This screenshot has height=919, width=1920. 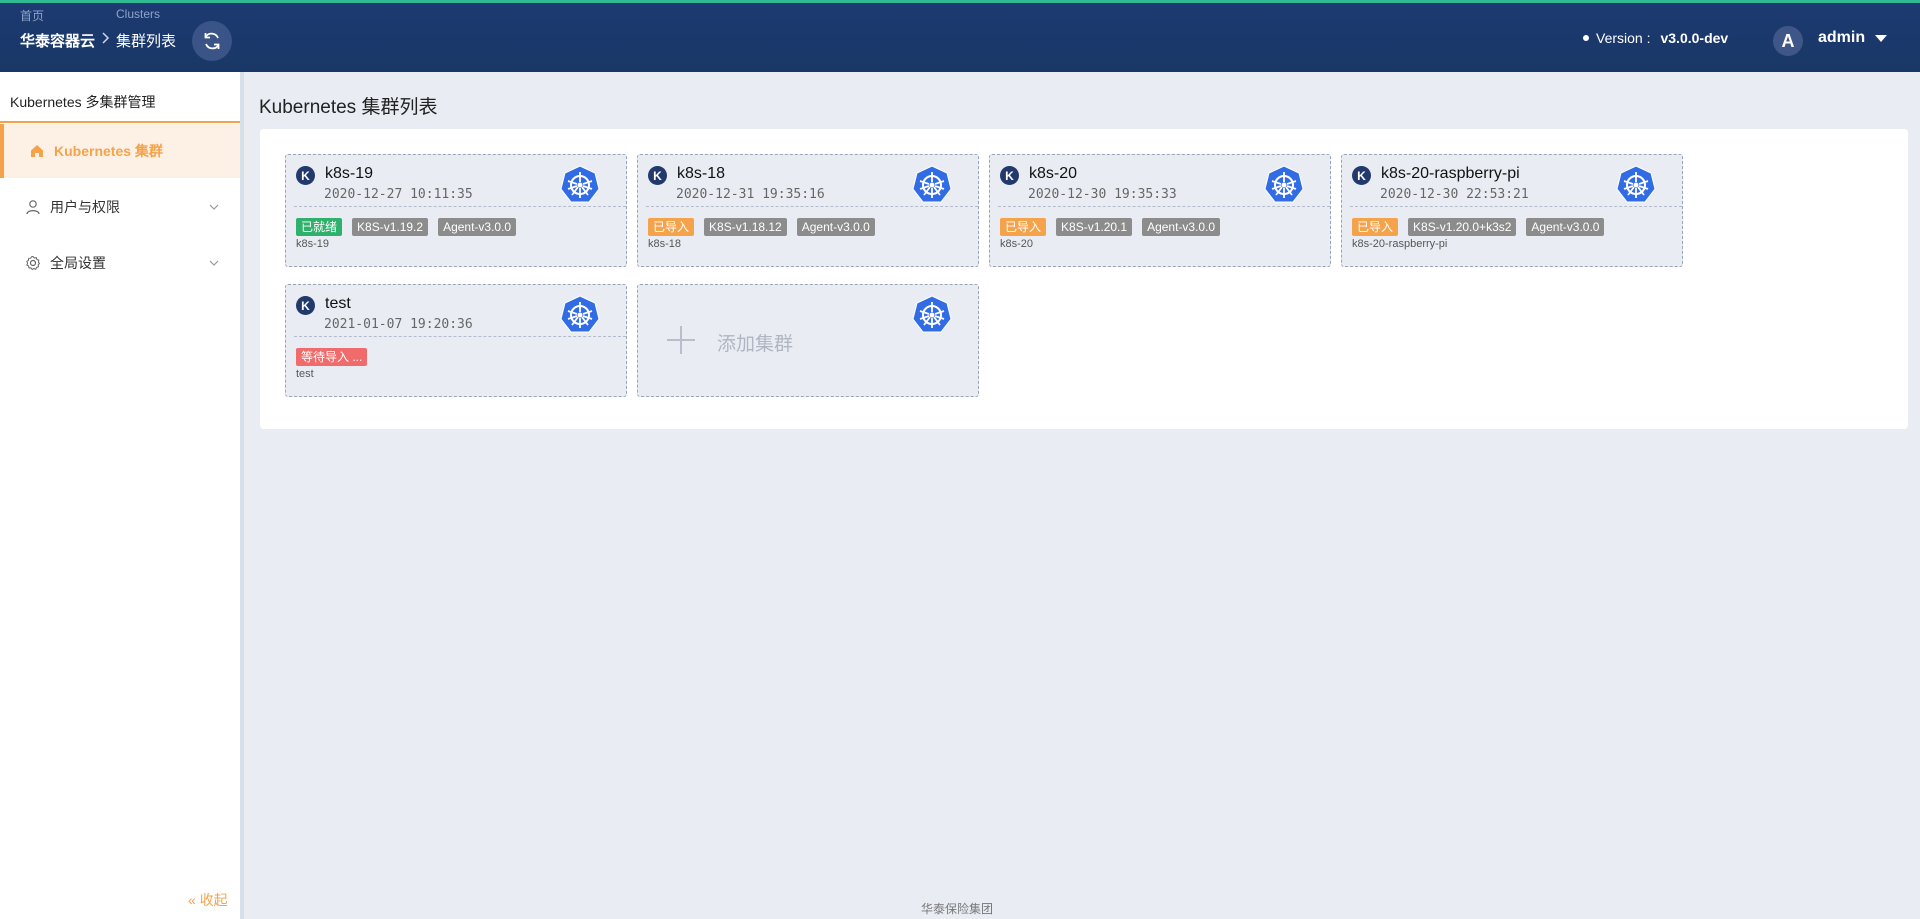 I want to click on home-icon, so click(x=37, y=151).